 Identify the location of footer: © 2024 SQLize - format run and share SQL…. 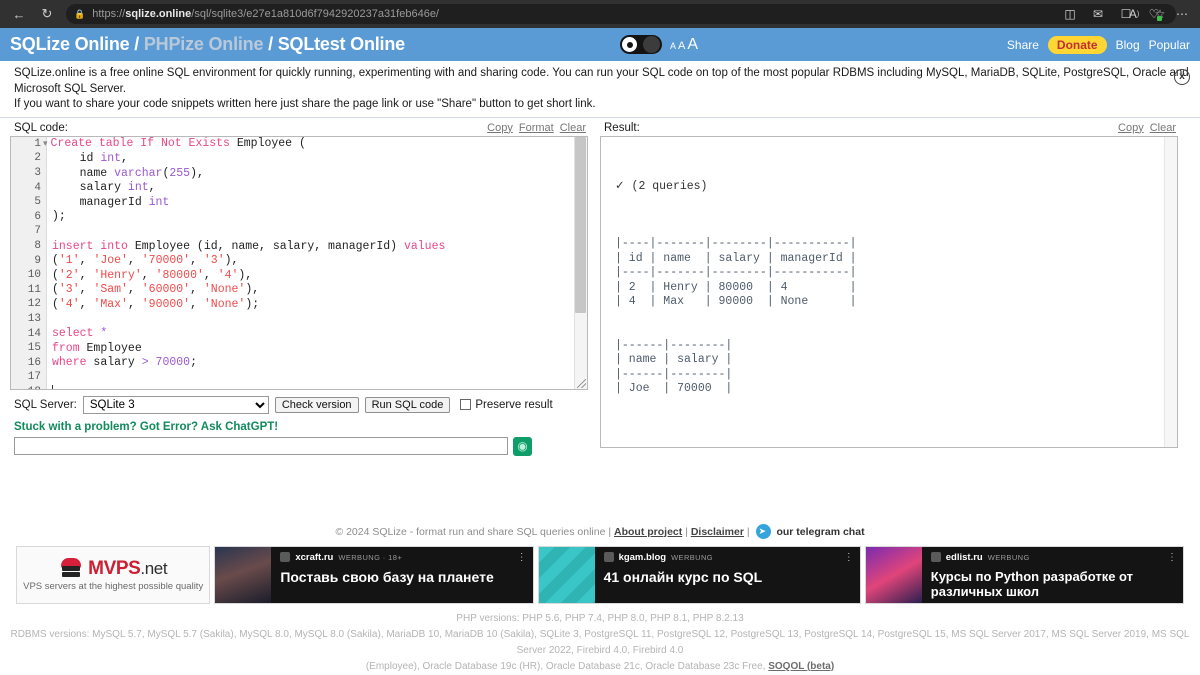
(600, 497).